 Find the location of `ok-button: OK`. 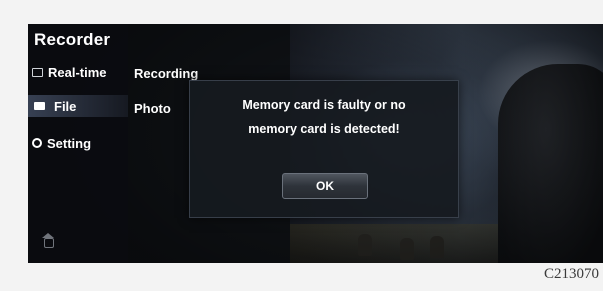

ok-button: OK is located at coordinates (325, 186).